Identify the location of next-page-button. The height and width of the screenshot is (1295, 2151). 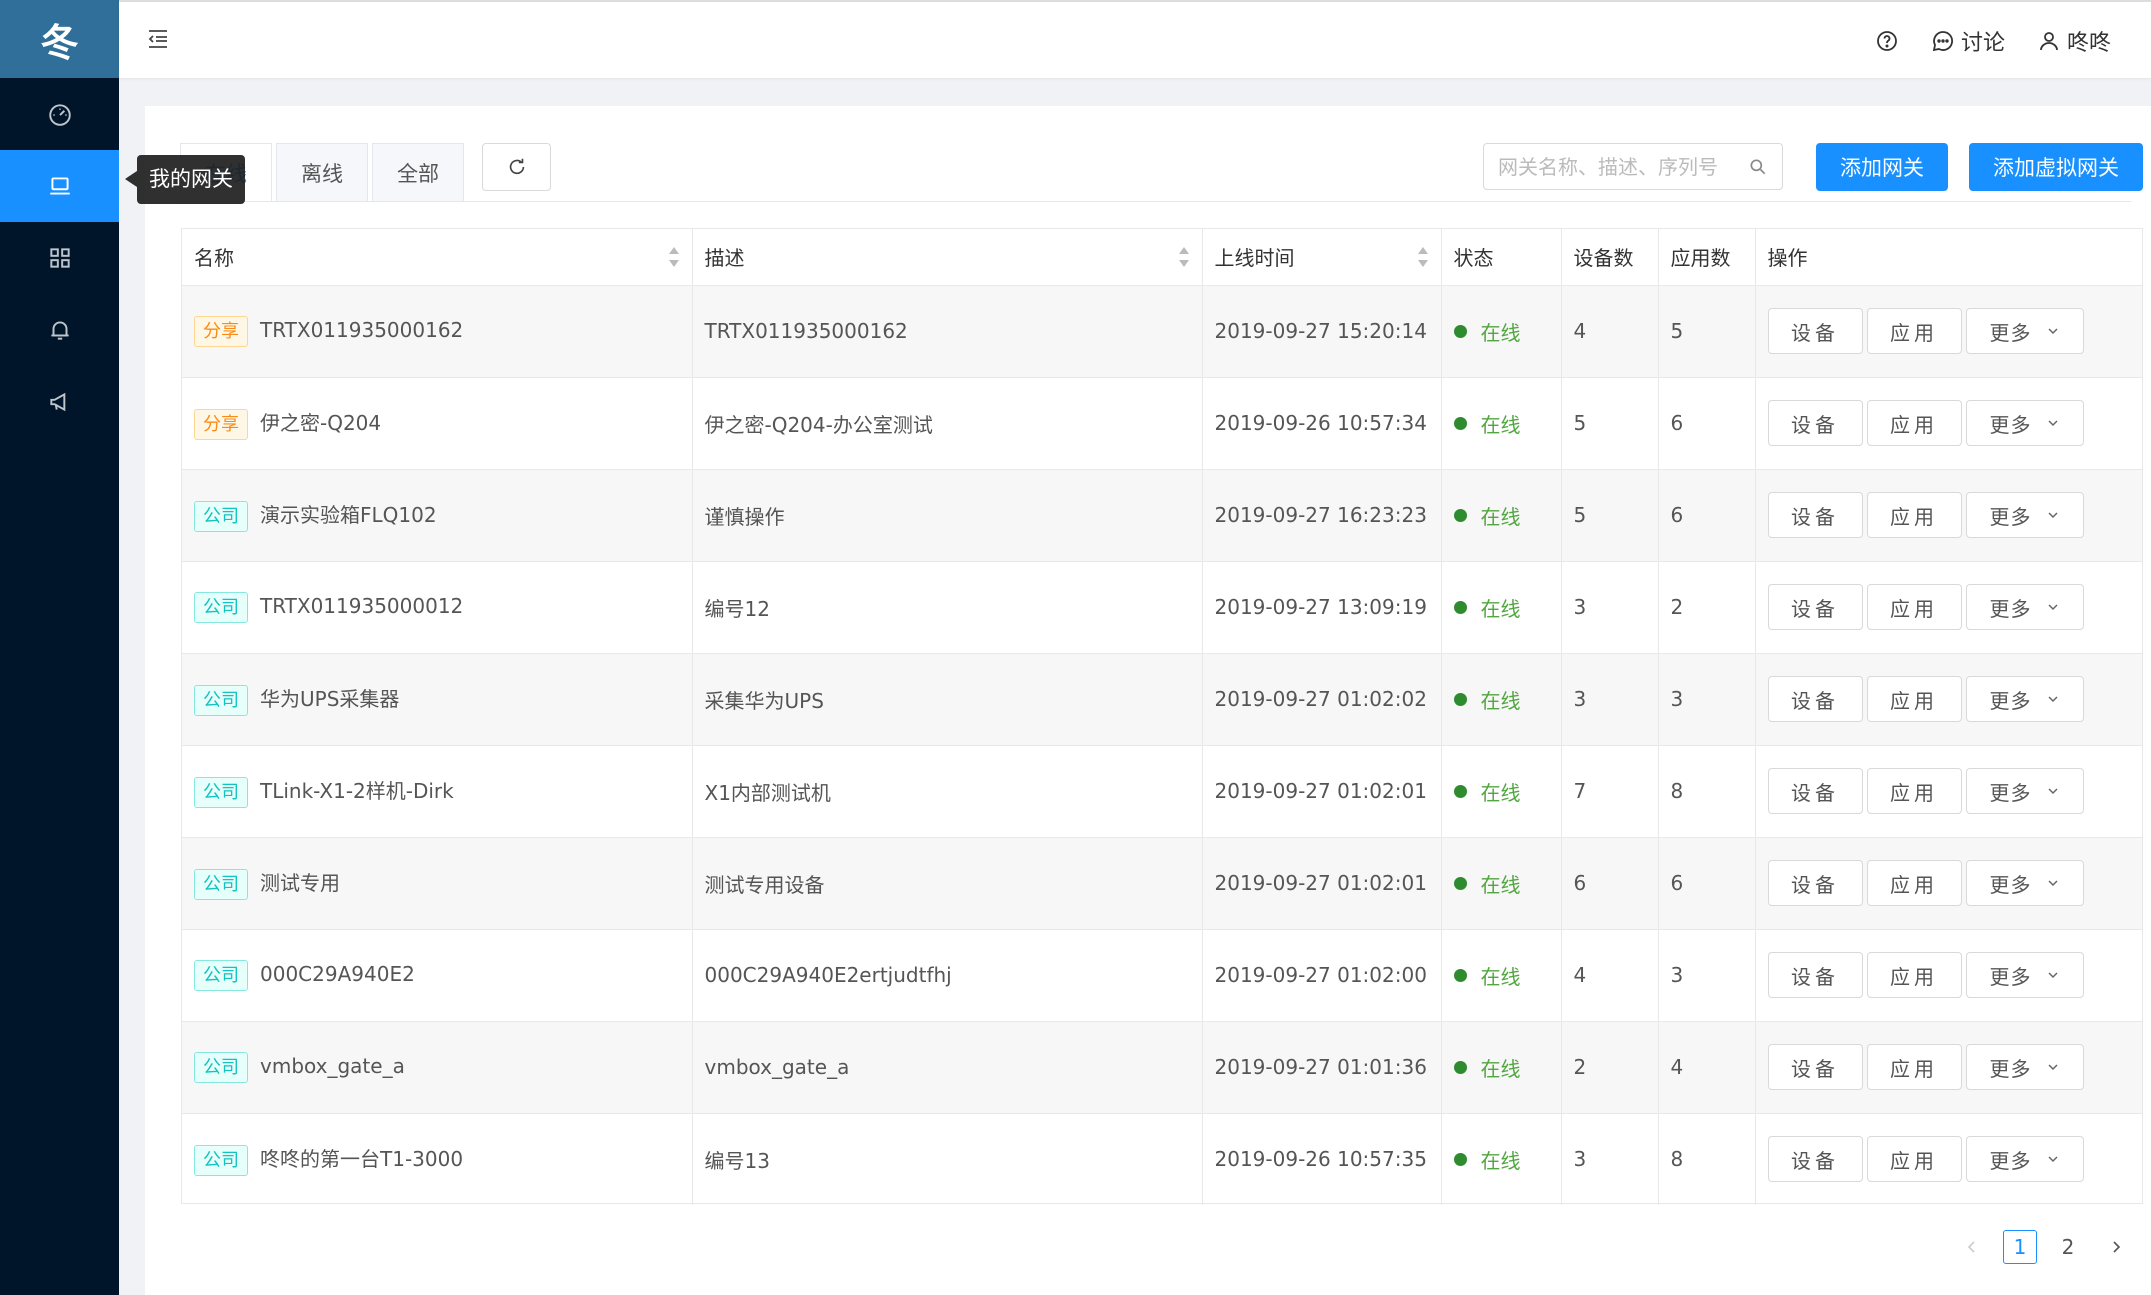
(2116, 1247).